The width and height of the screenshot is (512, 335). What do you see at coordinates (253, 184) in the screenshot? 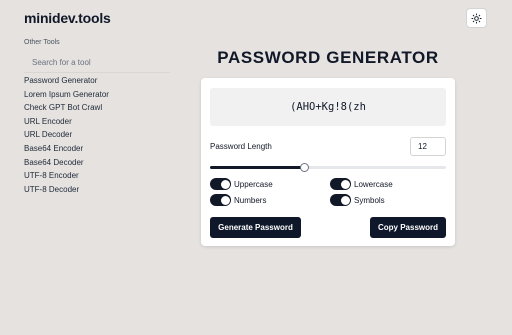
I see `uppercase-label: Uppercase` at bounding box center [253, 184].